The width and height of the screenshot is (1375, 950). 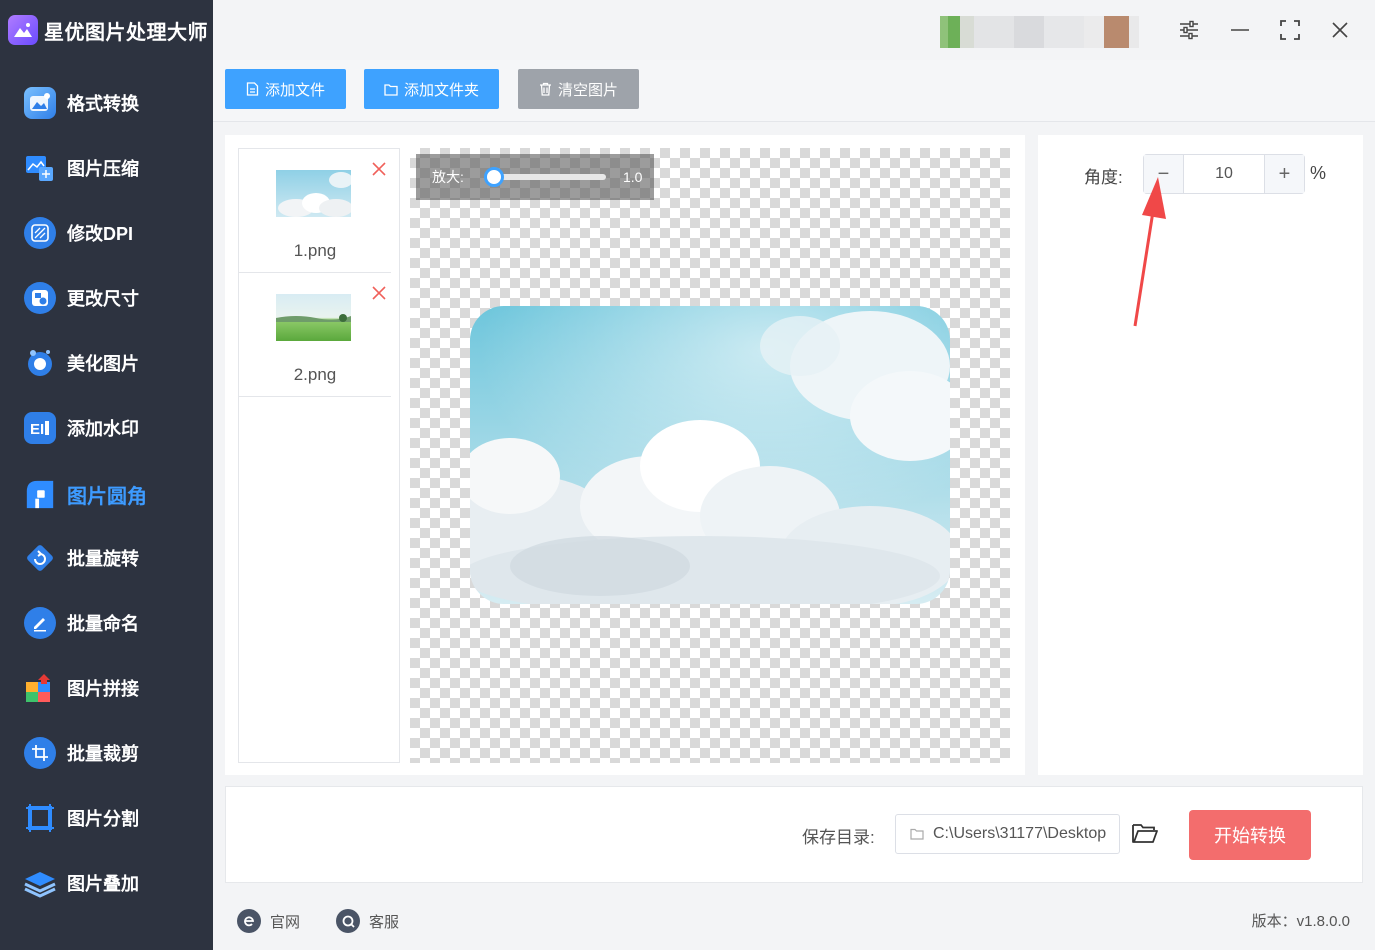 I want to click on sidebar-item-beautify: 美化图片, so click(x=116, y=363).